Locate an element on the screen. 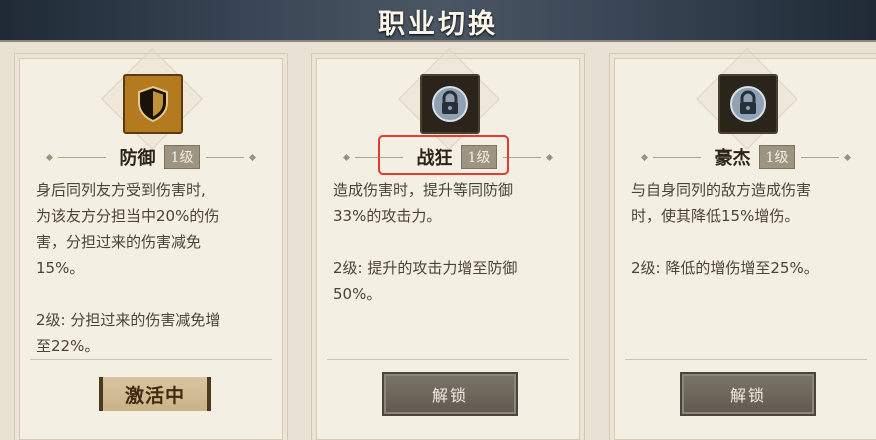 This screenshot has width=876, height=440. active-status-badge: 激活中 is located at coordinates (155, 394).